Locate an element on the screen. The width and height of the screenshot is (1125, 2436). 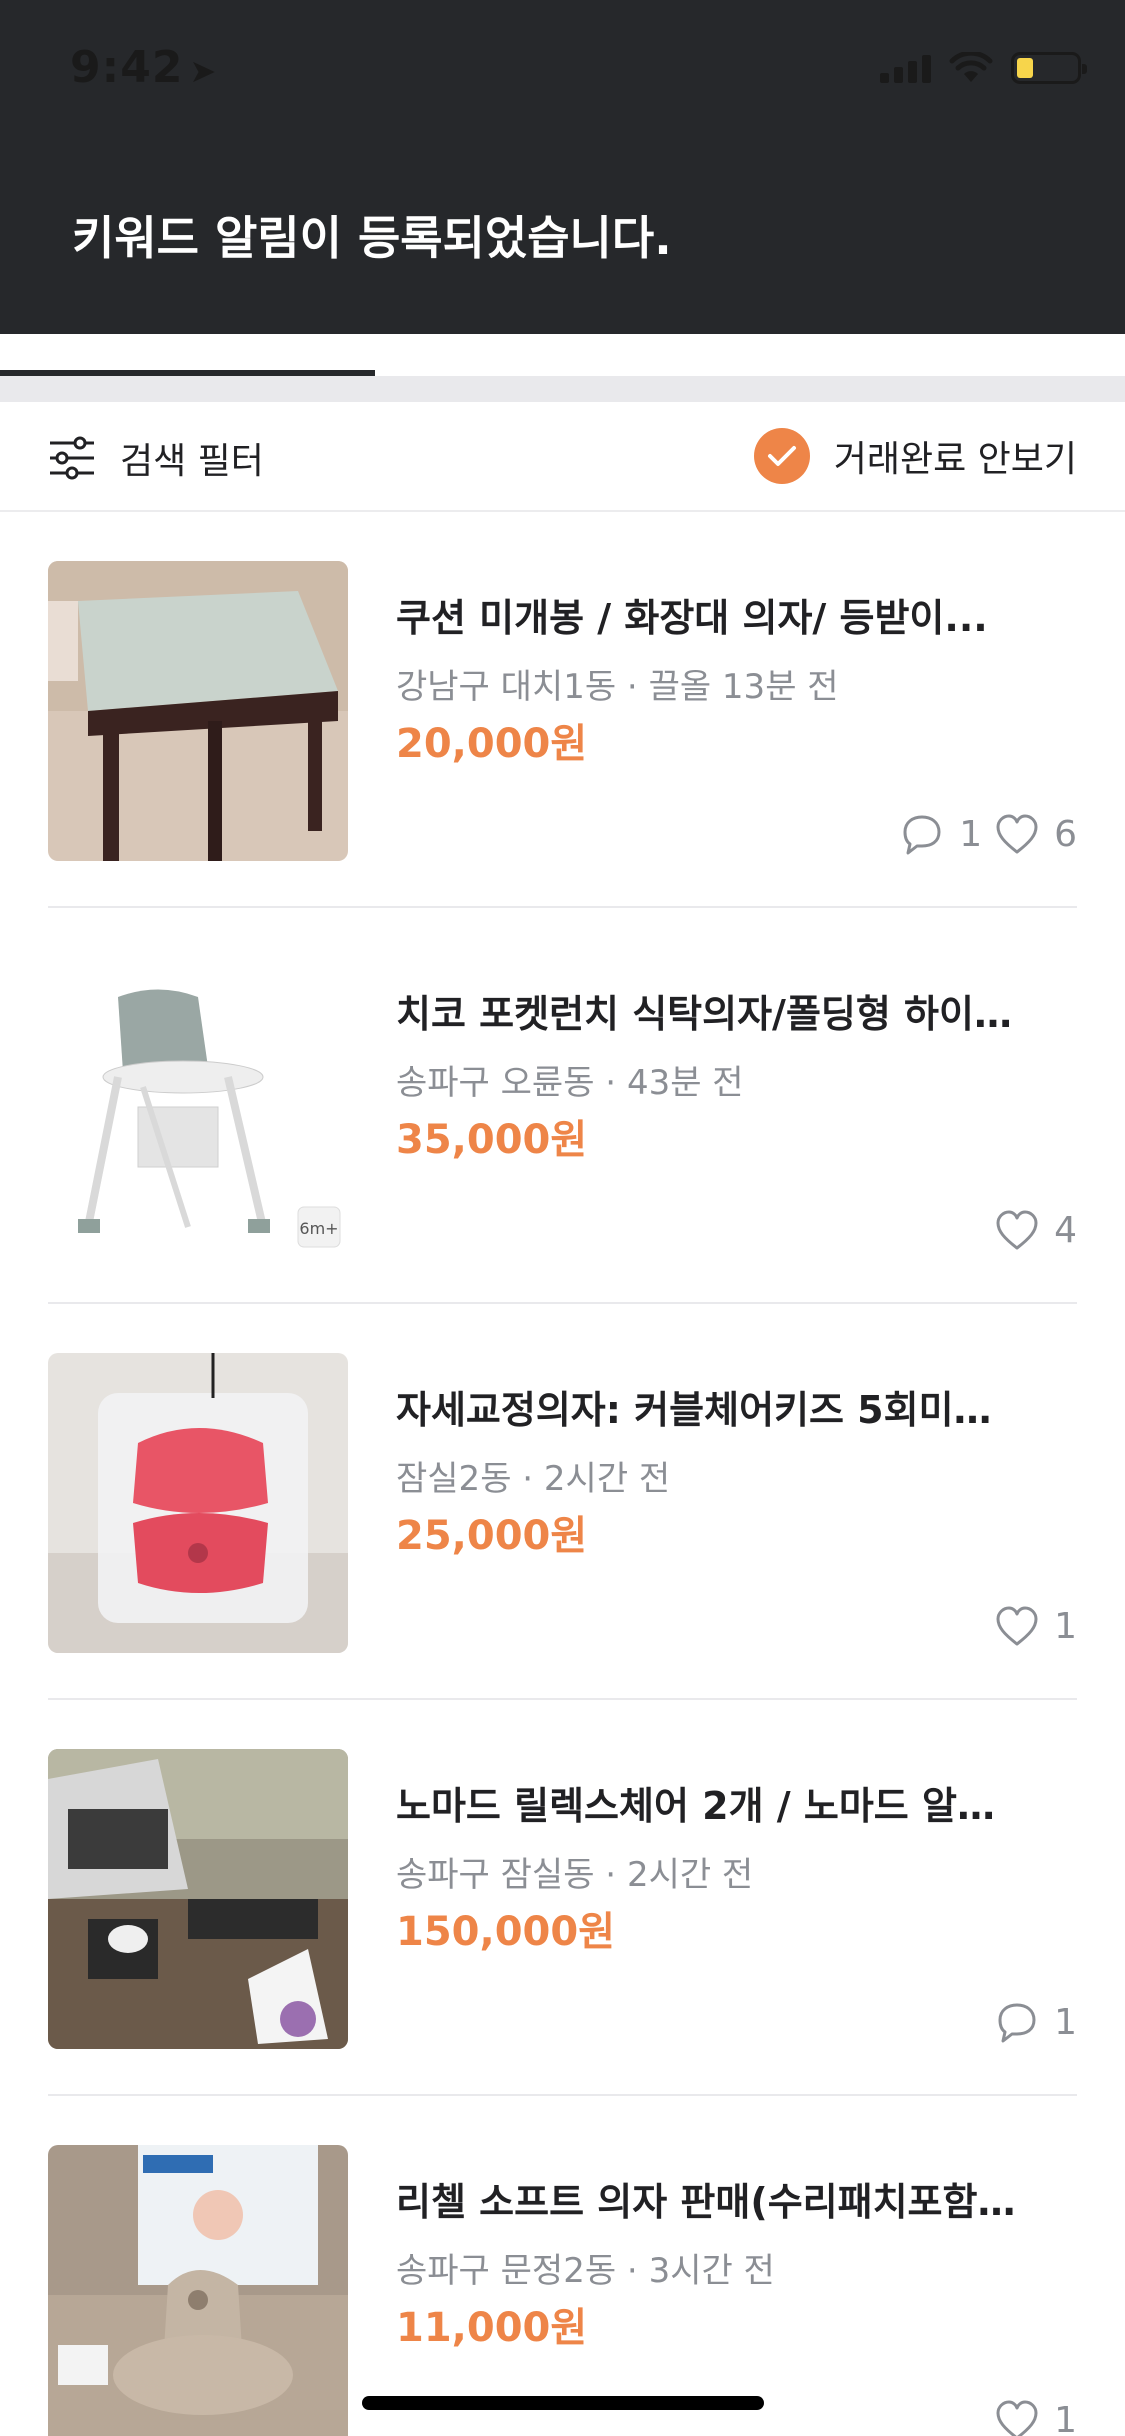
cellular-signal-icon is located at coordinates (905, 68).